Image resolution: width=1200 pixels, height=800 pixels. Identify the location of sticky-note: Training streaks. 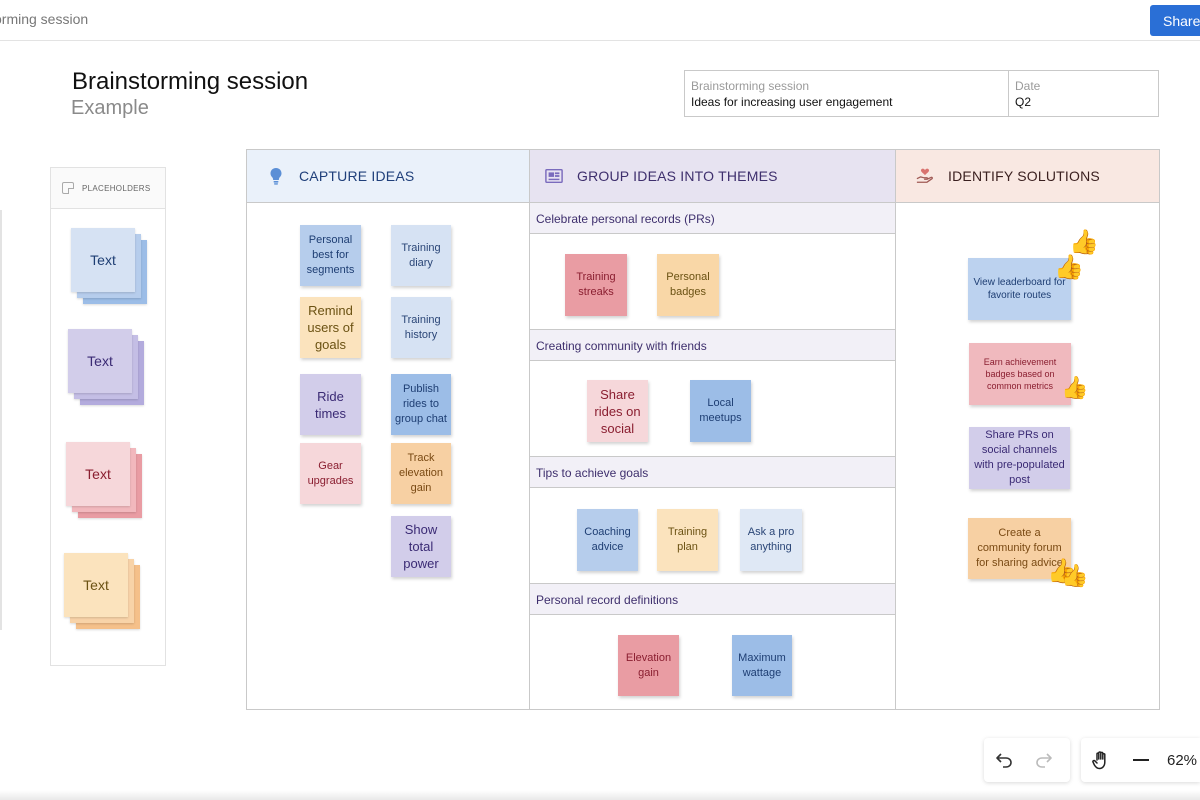
(596, 285).